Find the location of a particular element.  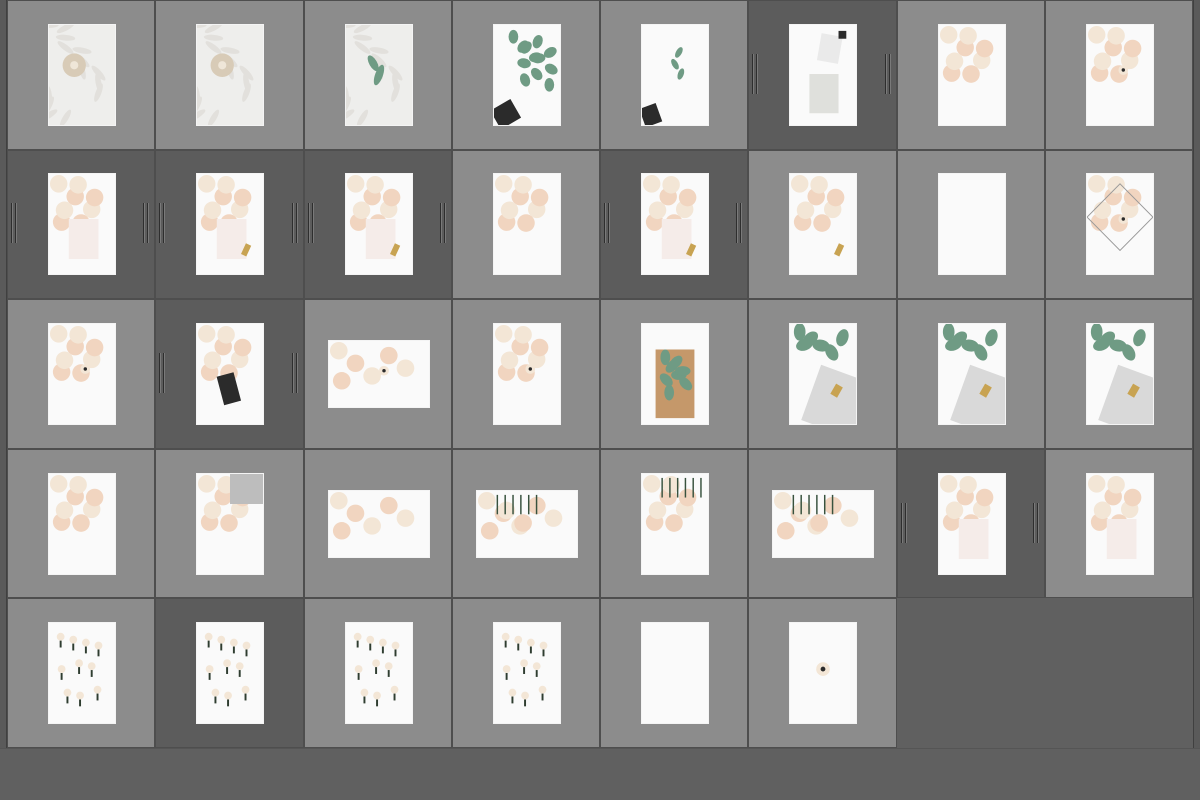

photo-image-hand-holding-eucalyptus-bunch is located at coordinates (525, 77).